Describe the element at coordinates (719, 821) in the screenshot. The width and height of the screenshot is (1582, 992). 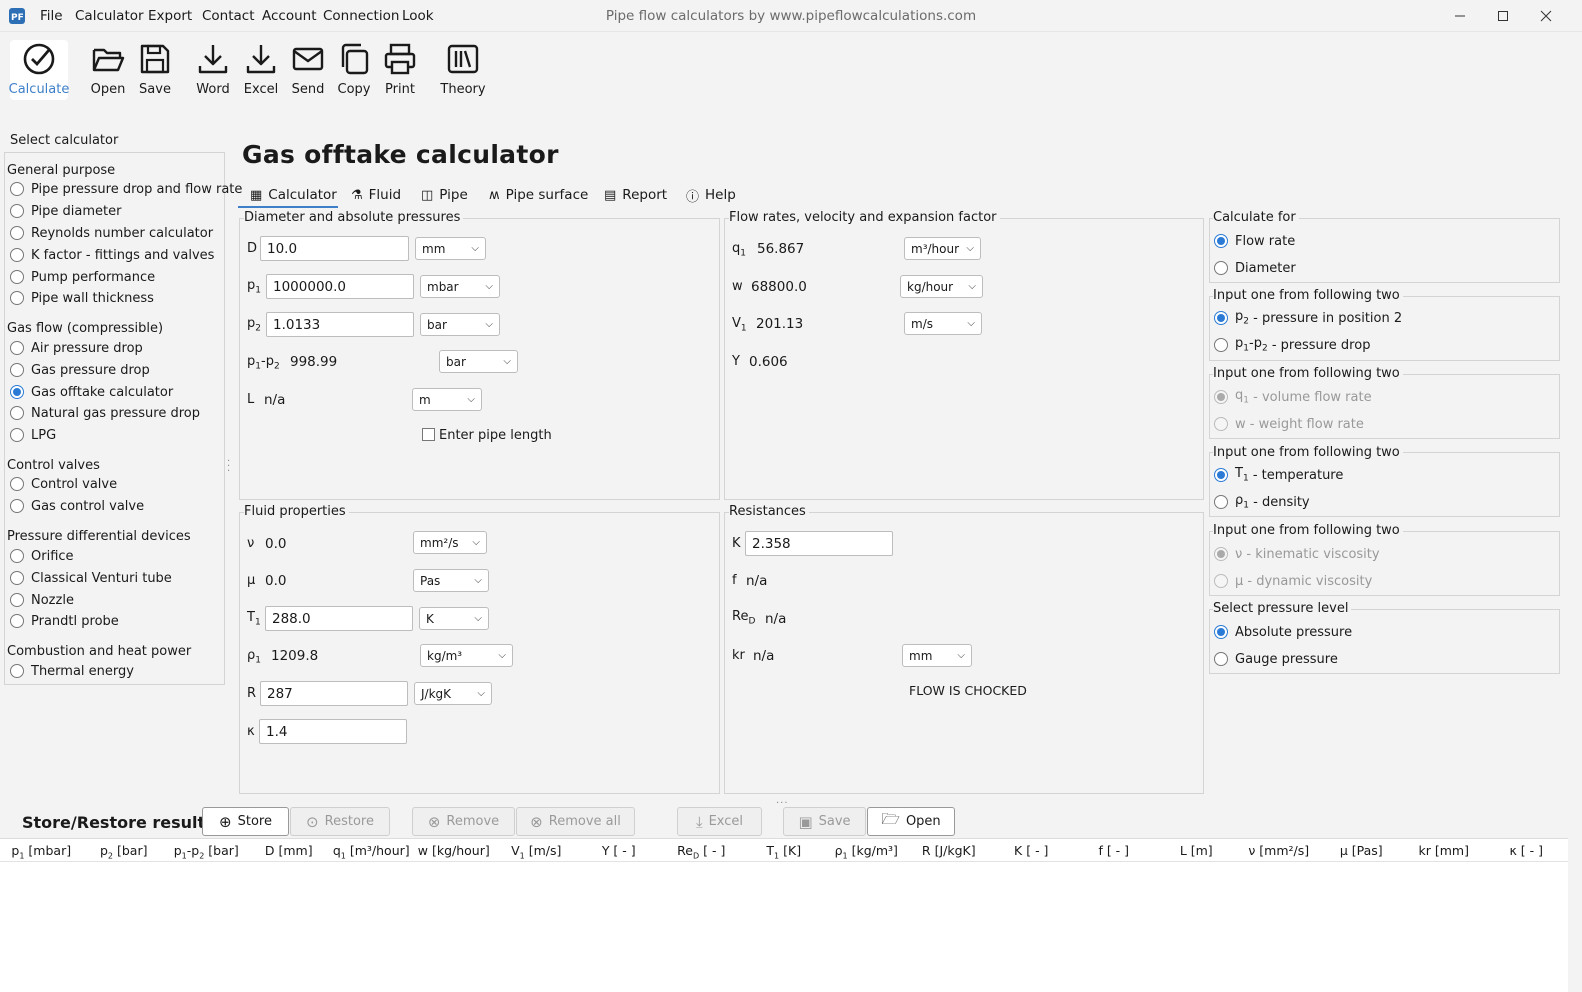
I see `store-excel-button: ⤓ Excel` at that location.